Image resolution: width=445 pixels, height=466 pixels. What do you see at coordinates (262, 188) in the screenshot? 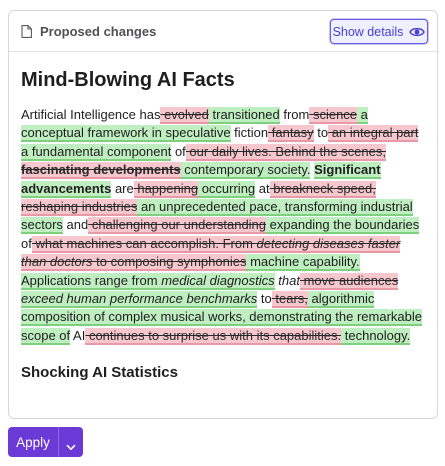
I see `unchanged-text: at` at bounding box center [262, 188].